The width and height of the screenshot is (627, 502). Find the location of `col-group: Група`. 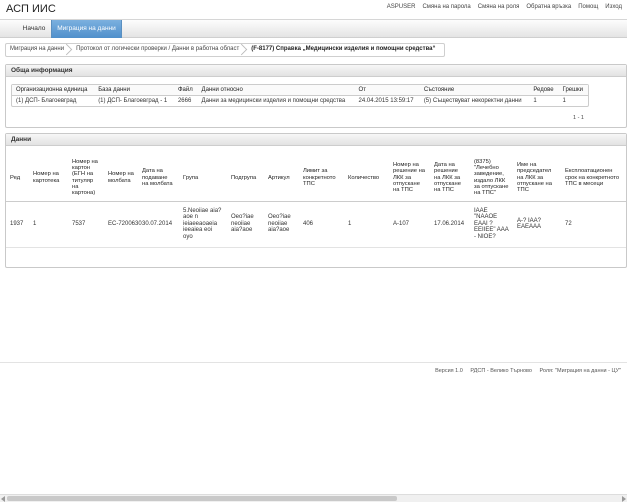

col-group: Група is located at coordinates (203, 178).